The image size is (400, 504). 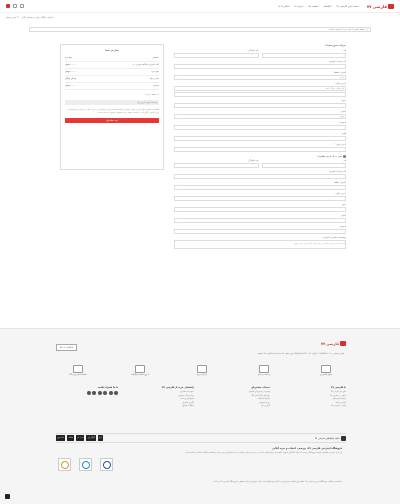 What do you see at coordinates (164, 406) in the screenshot?
I see `footer-link: سوالات متداول` at bounding box center [164, 406].